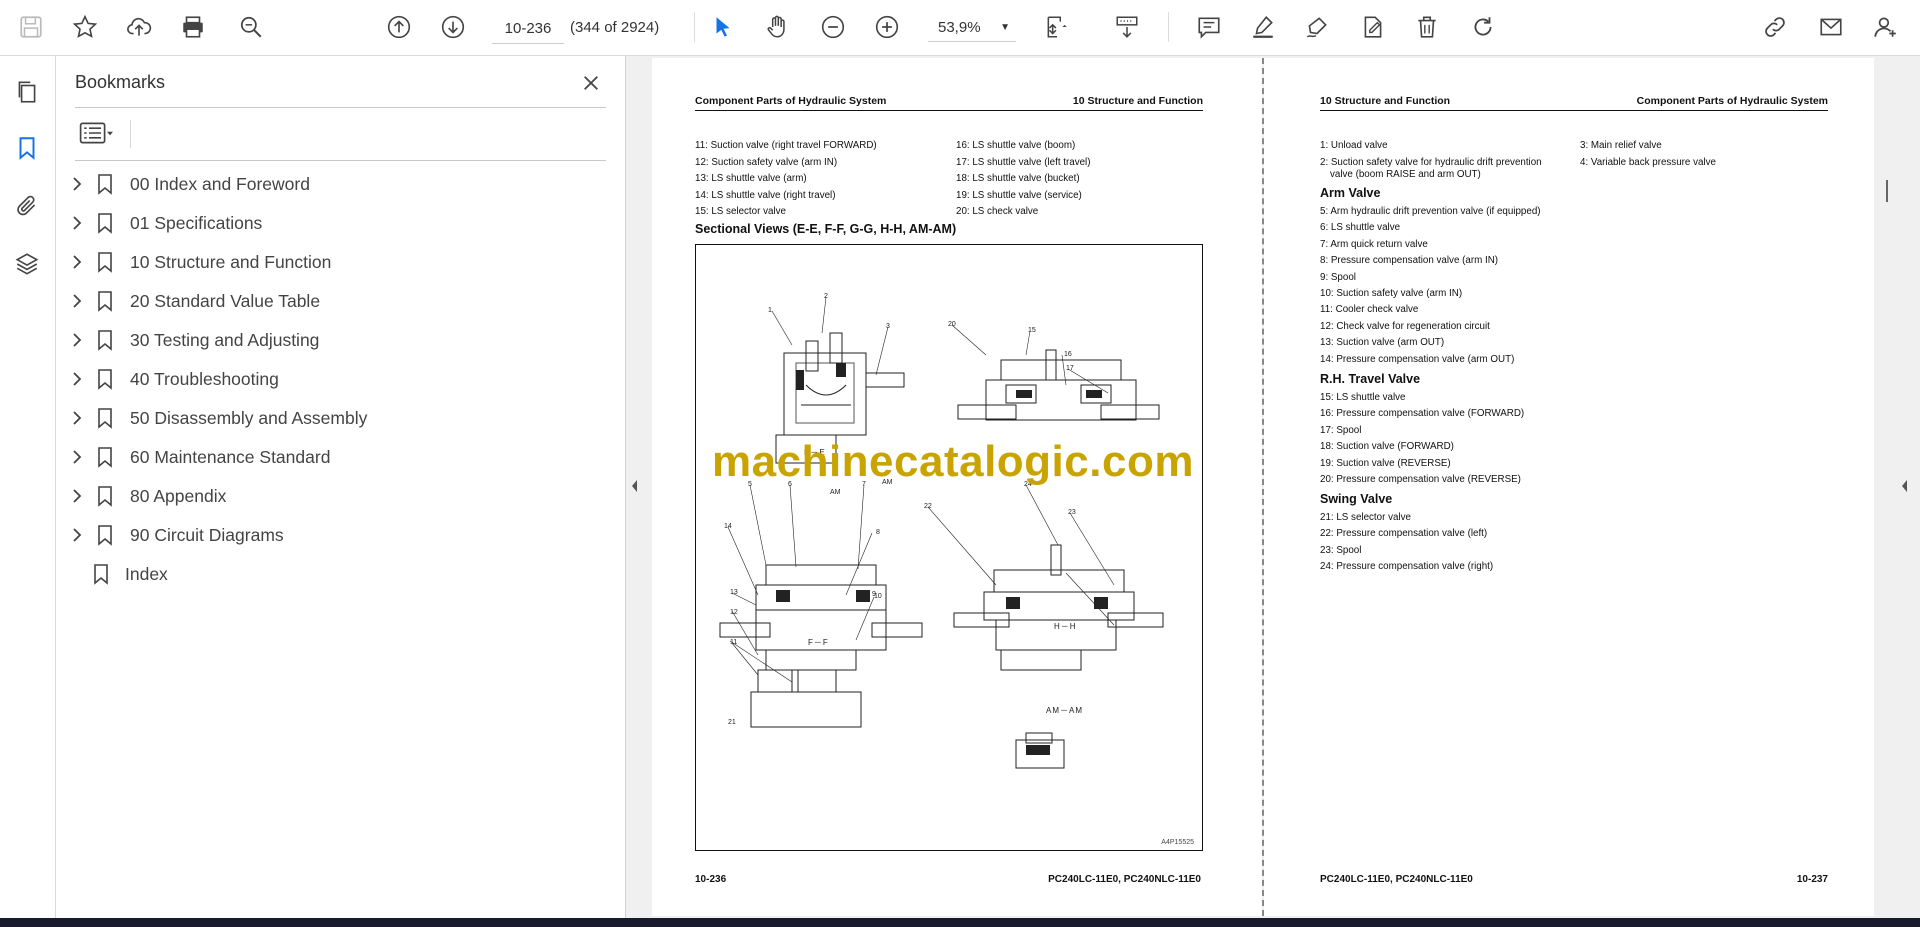 This screenshot has height=927, width=1920. What do you see at coordinates (1065, 626) in the screenshot?
I see `figure-caption: H－H` at bounding box center [1065, 626].